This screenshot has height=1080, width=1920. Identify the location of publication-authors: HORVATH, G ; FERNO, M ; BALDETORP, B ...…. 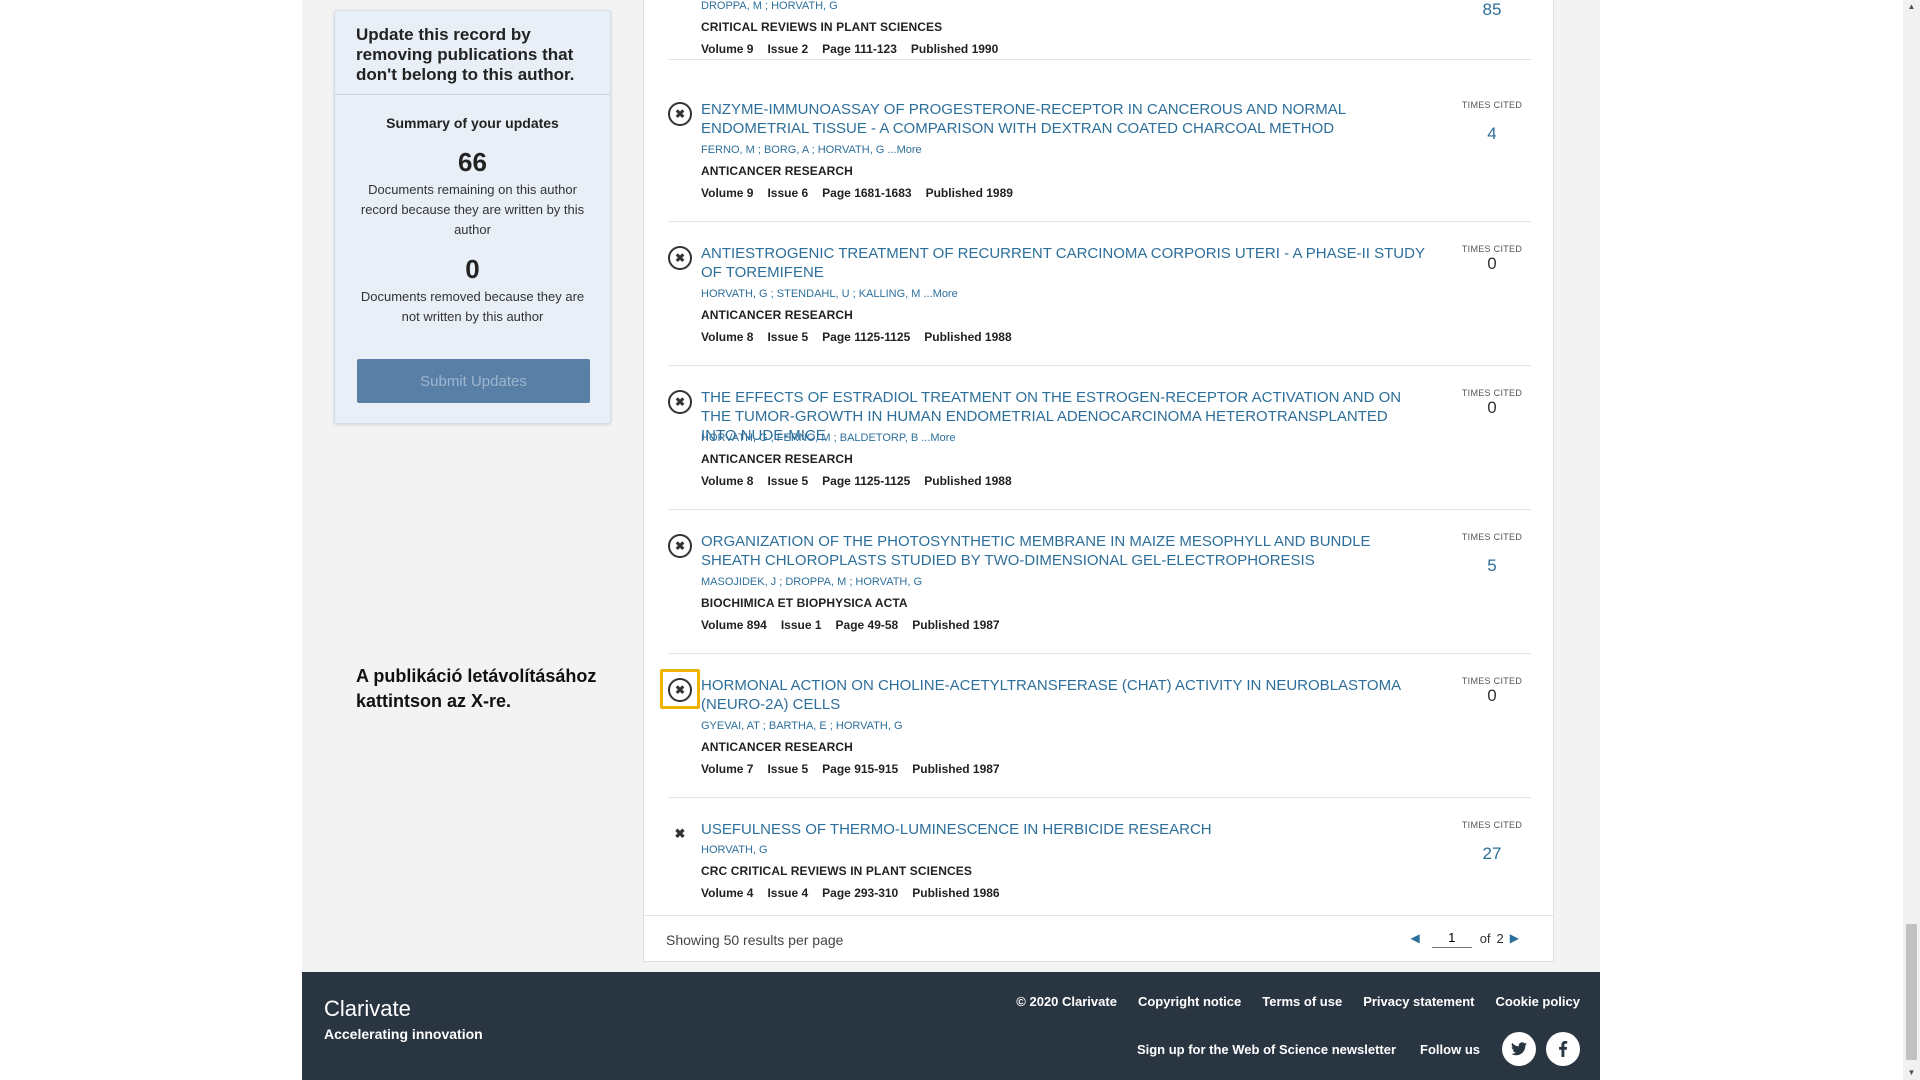
(828, 438).